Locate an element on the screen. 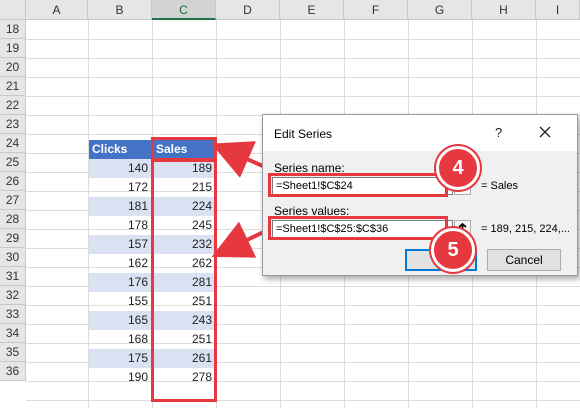 Image resolution: width=580 pixels, height=408 pixels. step-4-badge: 4 is located at coordinates (458, 168).